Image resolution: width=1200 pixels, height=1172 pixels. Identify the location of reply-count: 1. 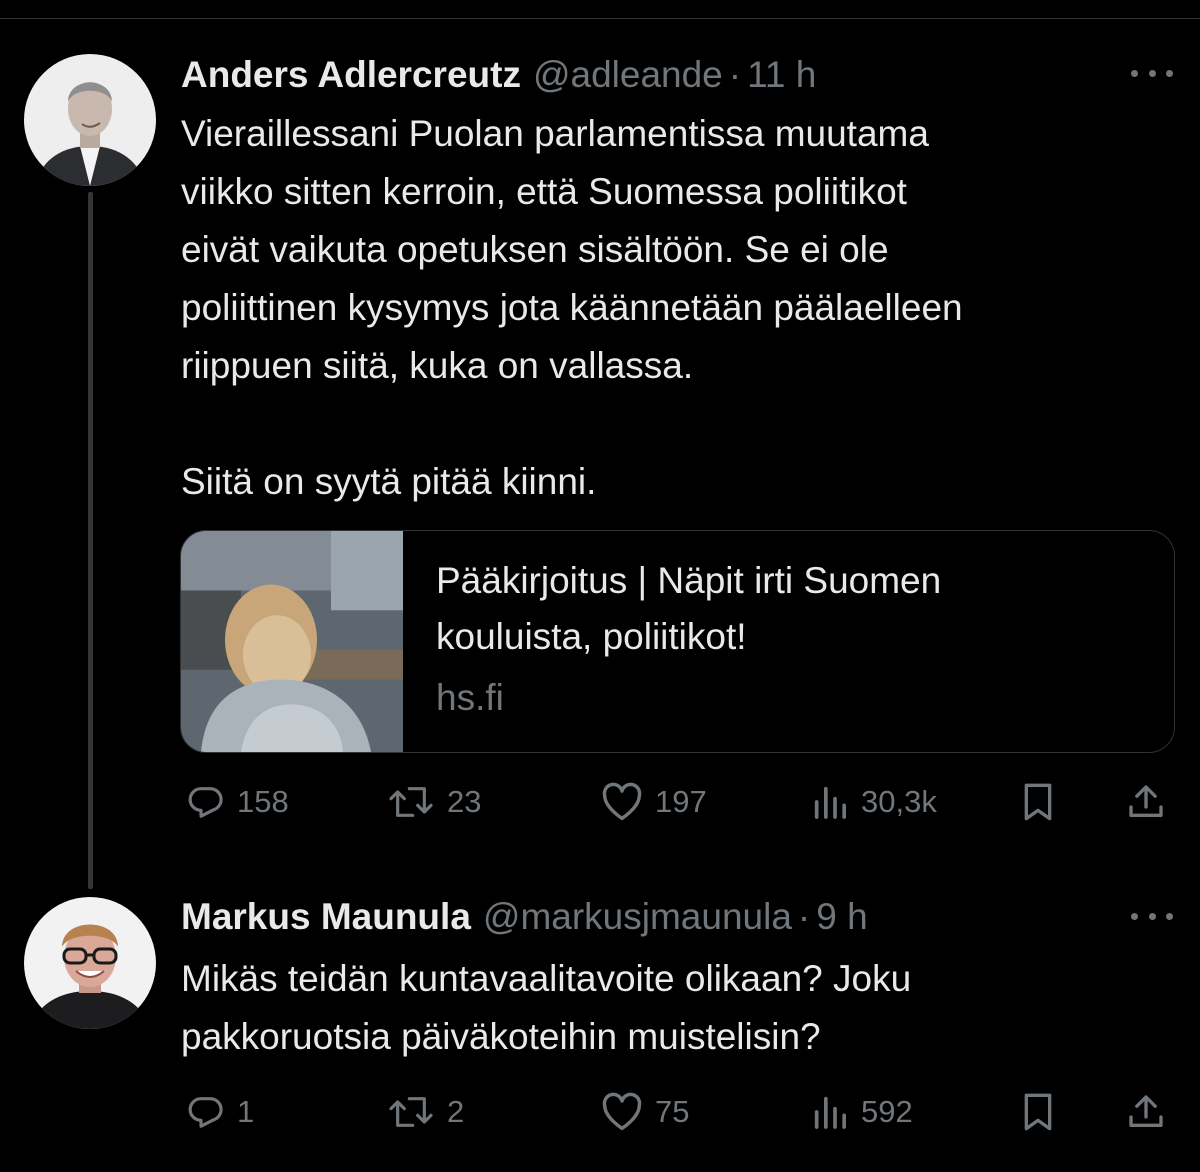
(246, 1111).